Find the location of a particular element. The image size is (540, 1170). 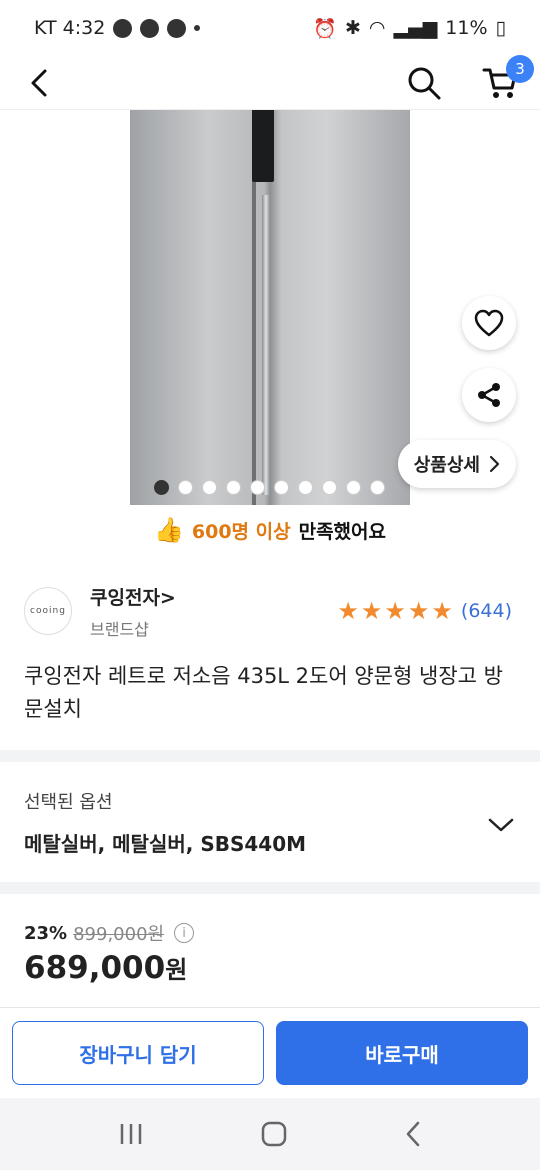

cart-count-badge: 3 is located at coordinates (520, 68).